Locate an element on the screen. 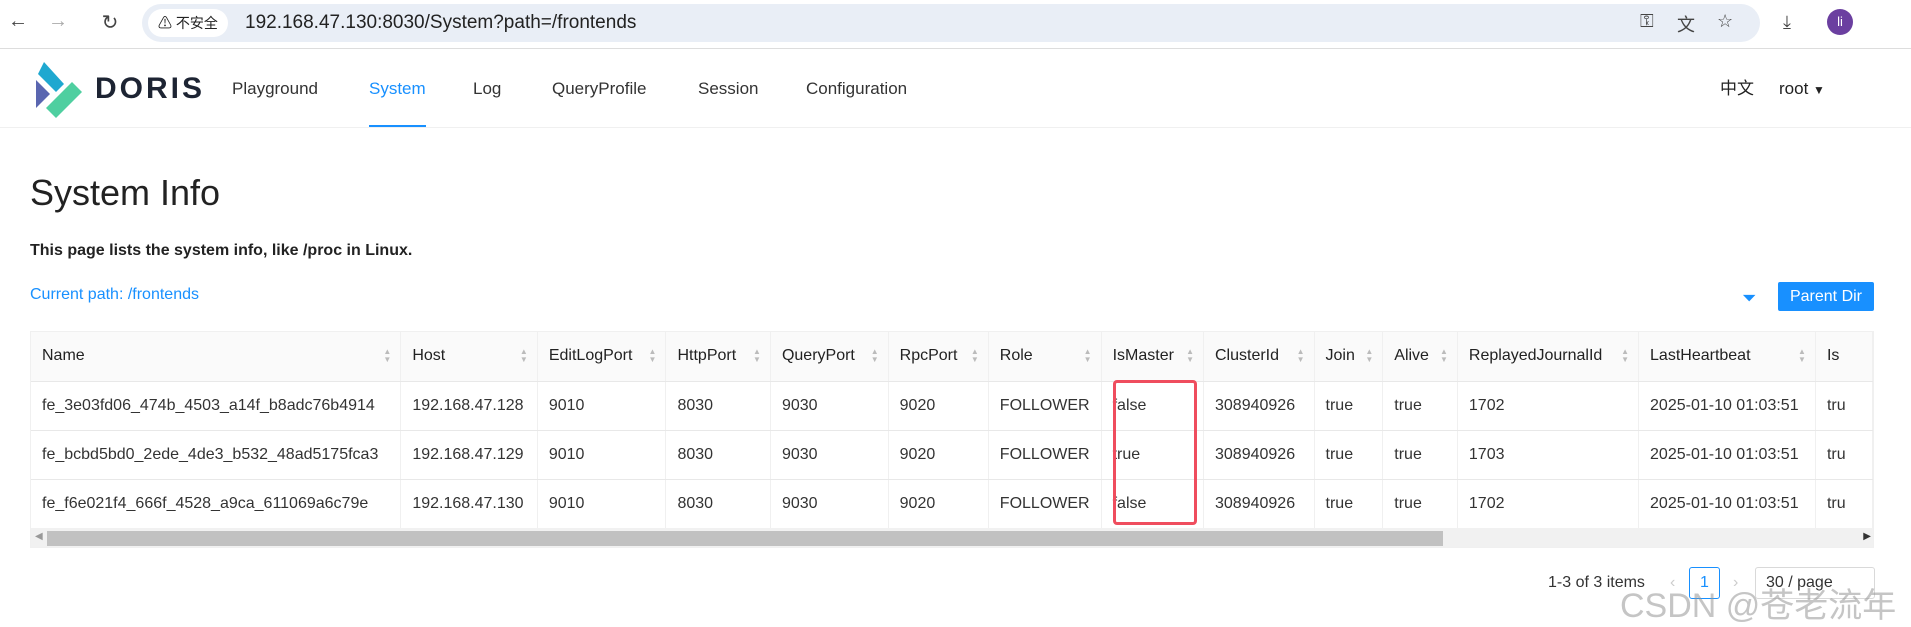 Image resolution: width=1911 pixels, height=627 pixels. security-indicator: ⚠ 不安全 is located at coordinates (188, 23).